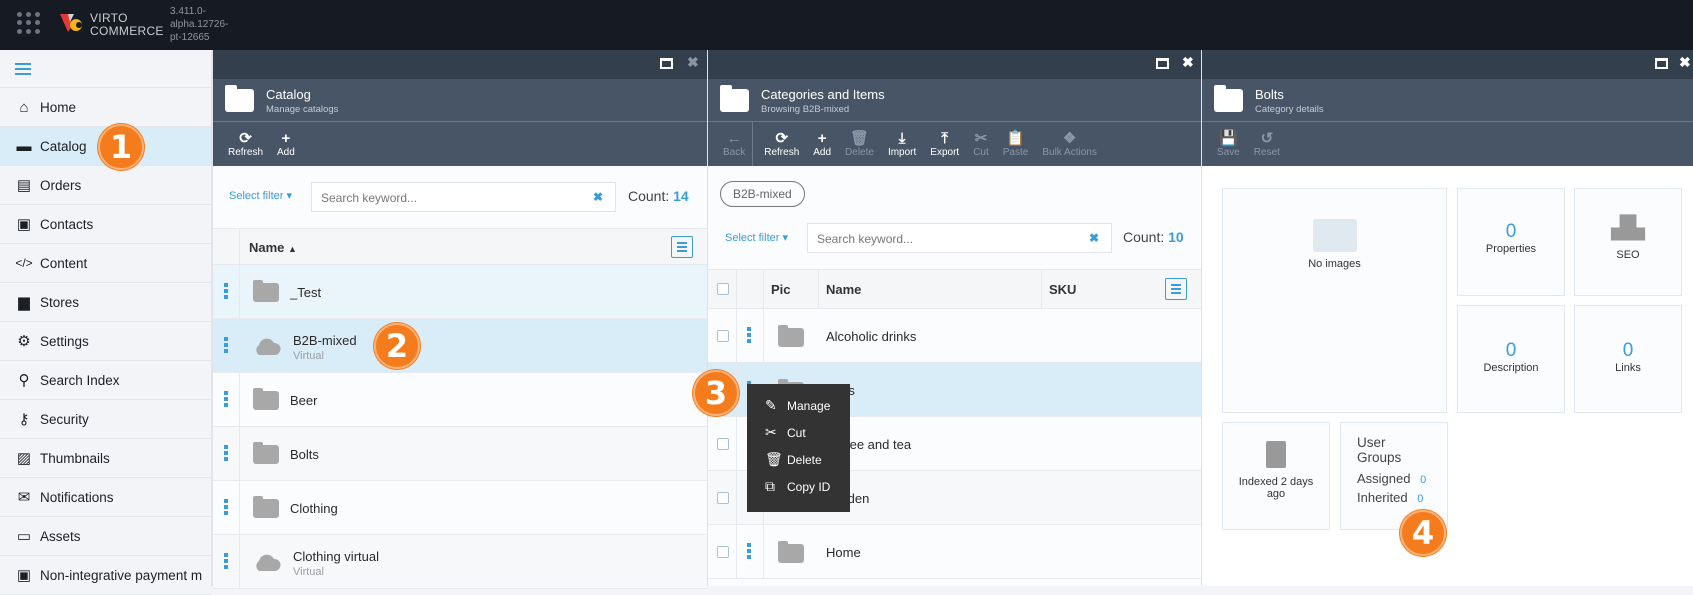  What do you see at coordinates (105, 497) in the screenshot?
I see `sidebar-item-notifications: ✉ Notifications` at bounding box center [105, 497].